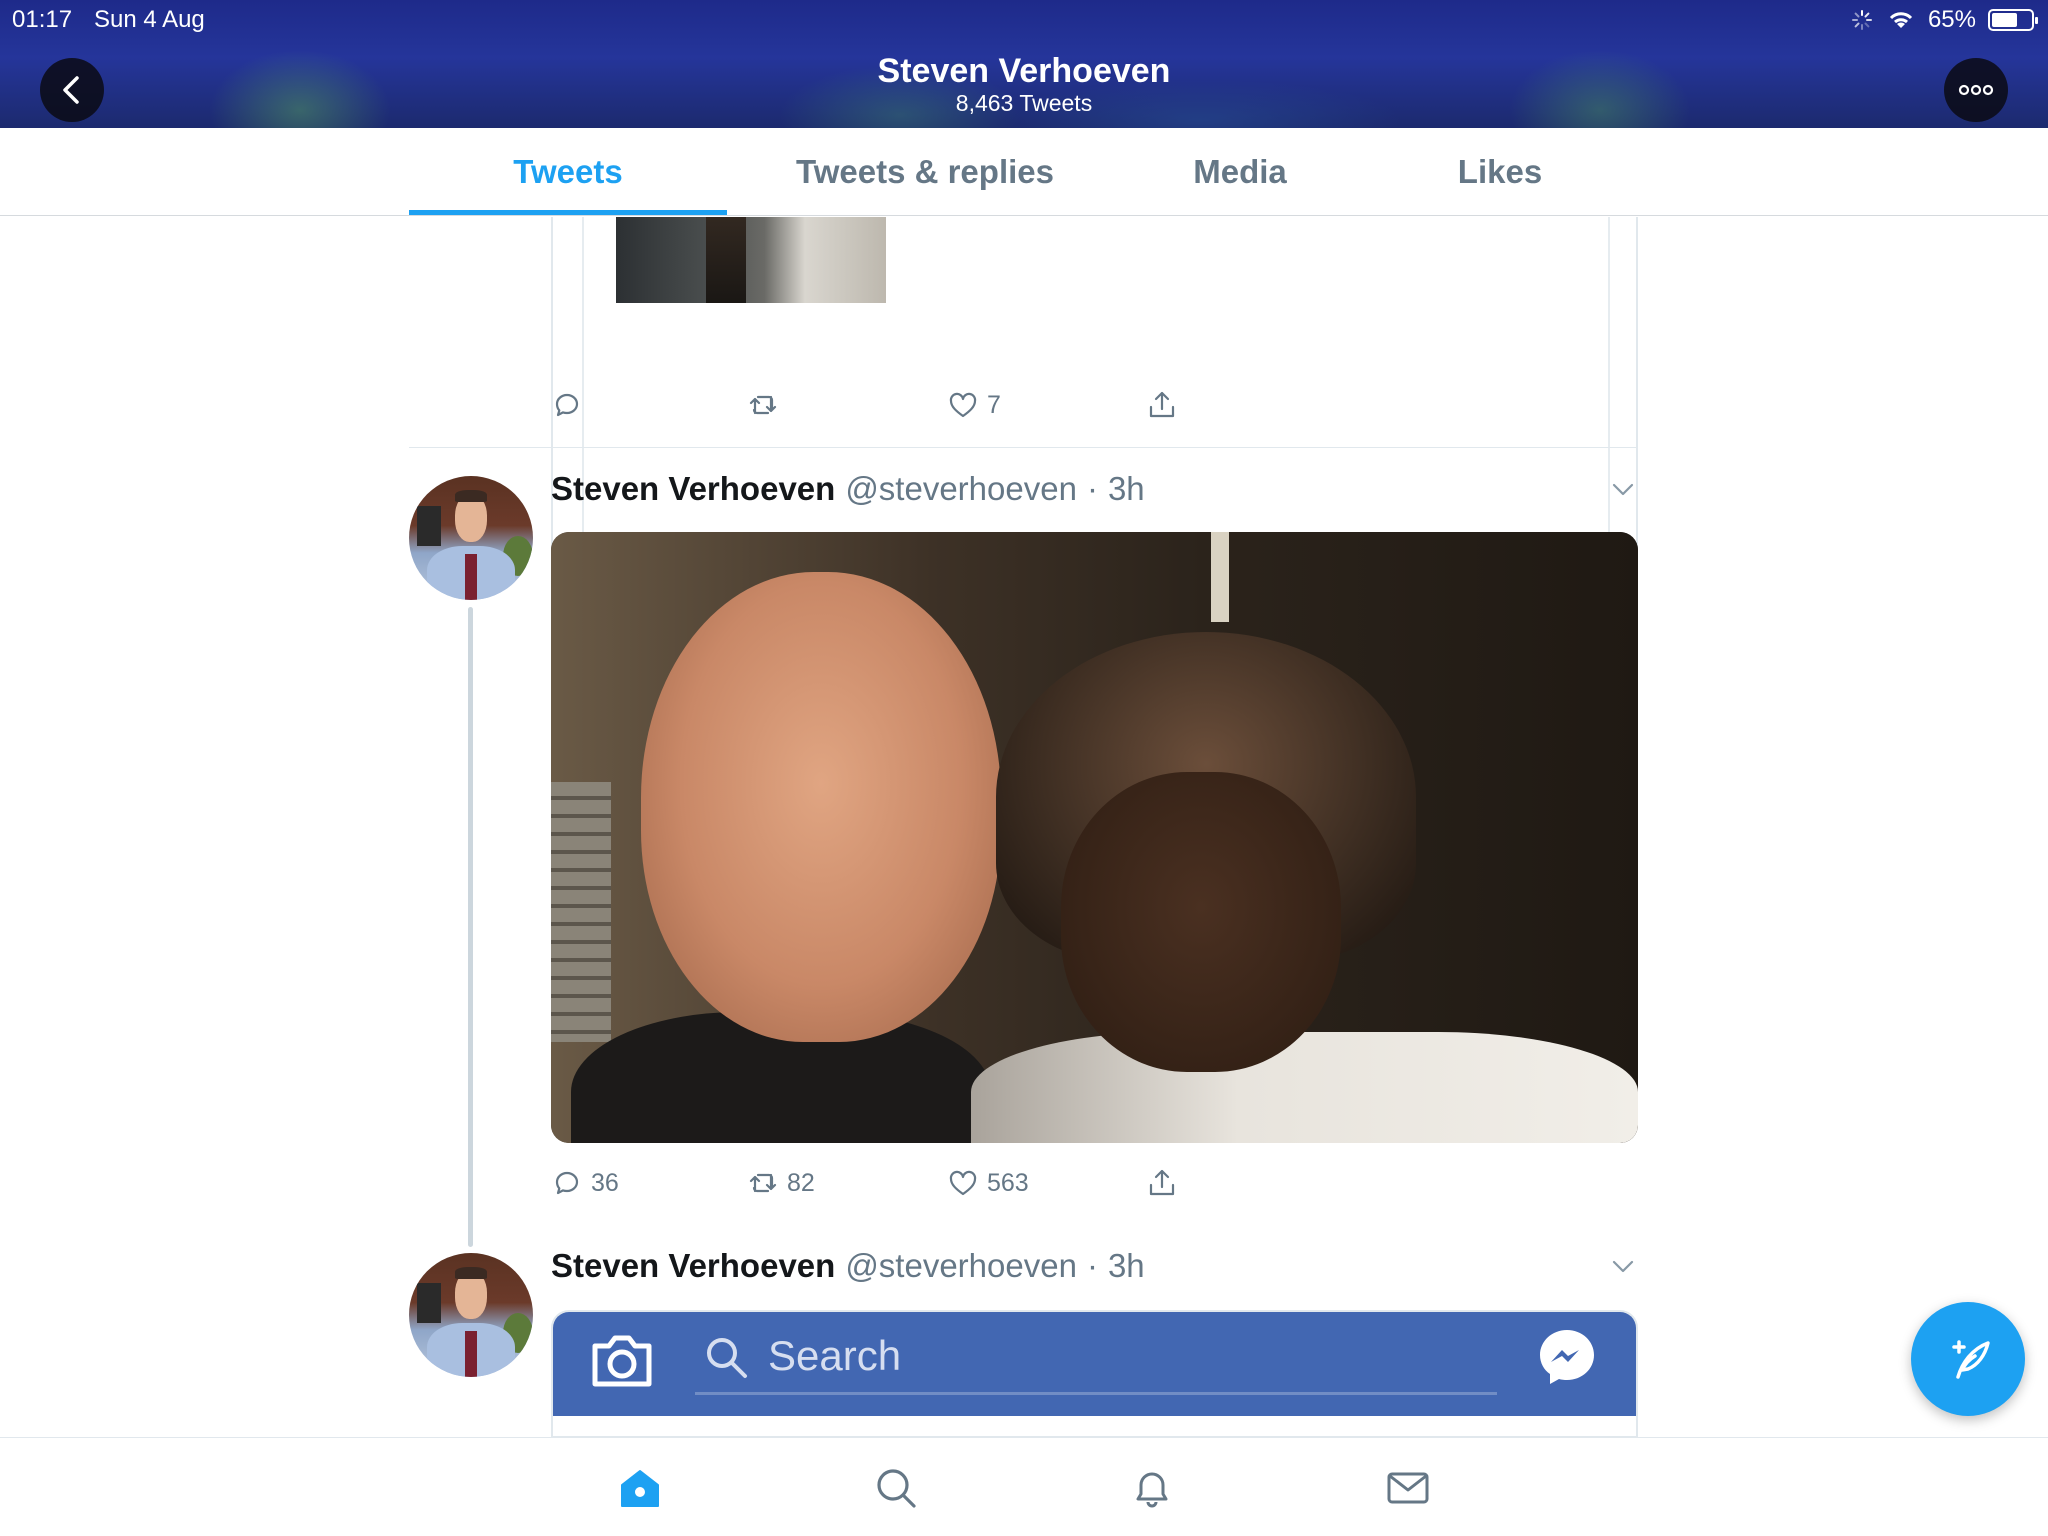 The width and height of the screenshot is (2048, 1536). What do you see at coordinates (568, 172) in the screenshot?
I see `tab-tweets: Tweets` at bounding box center [568, 172].